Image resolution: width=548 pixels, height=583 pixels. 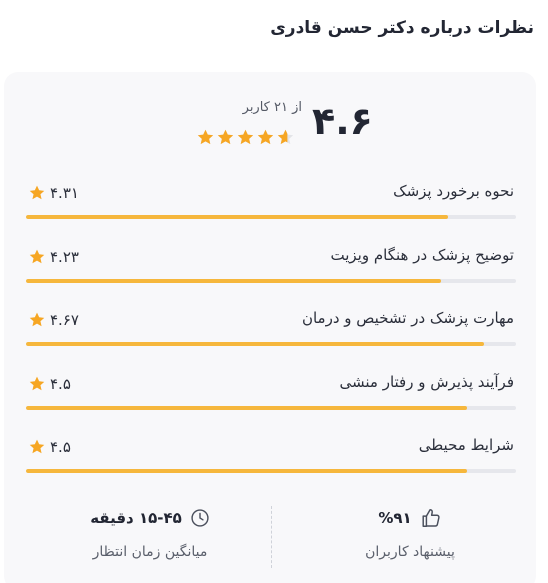 I want to click on users-count: از ۲۱ کاربر, so click(x=272, y=107).